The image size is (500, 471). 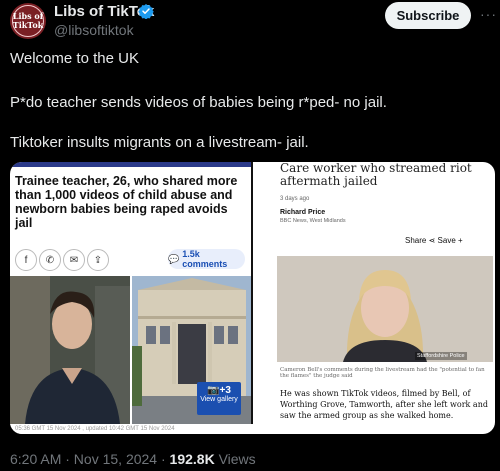 What do you see at coordinates (70, 350) in the screenshot?
I see `man-photo` at bounding box center [70, 350].